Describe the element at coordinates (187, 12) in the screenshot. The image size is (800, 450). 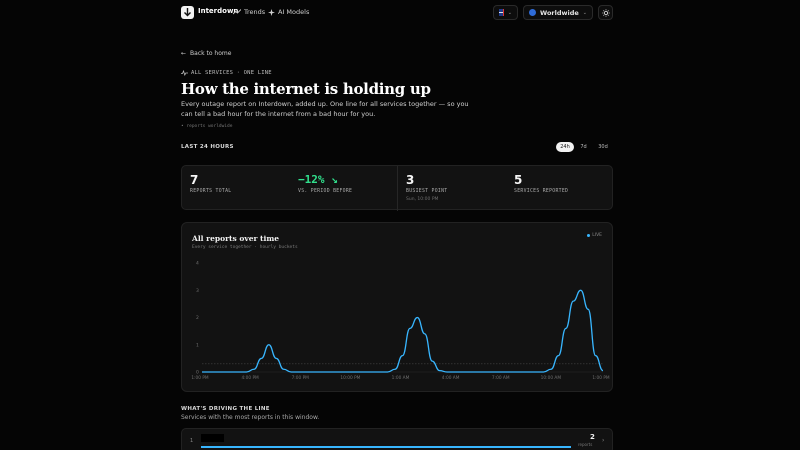
I see `logo-icon` at that location.